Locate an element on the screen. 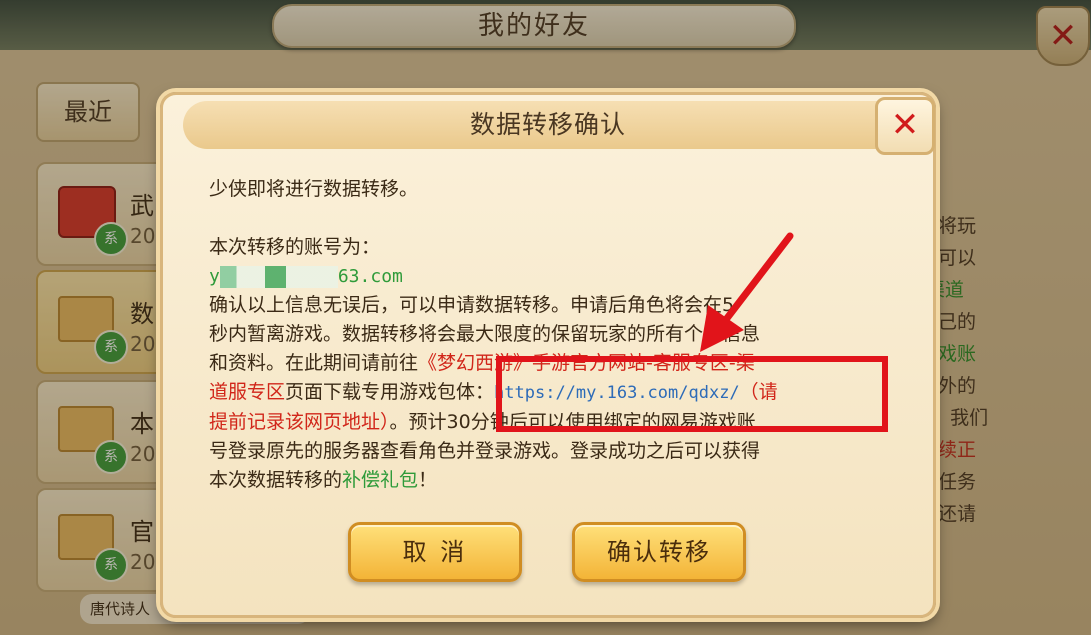  notice-text: 和资料。在此期间请前往 is located at coordinates (314, 363).